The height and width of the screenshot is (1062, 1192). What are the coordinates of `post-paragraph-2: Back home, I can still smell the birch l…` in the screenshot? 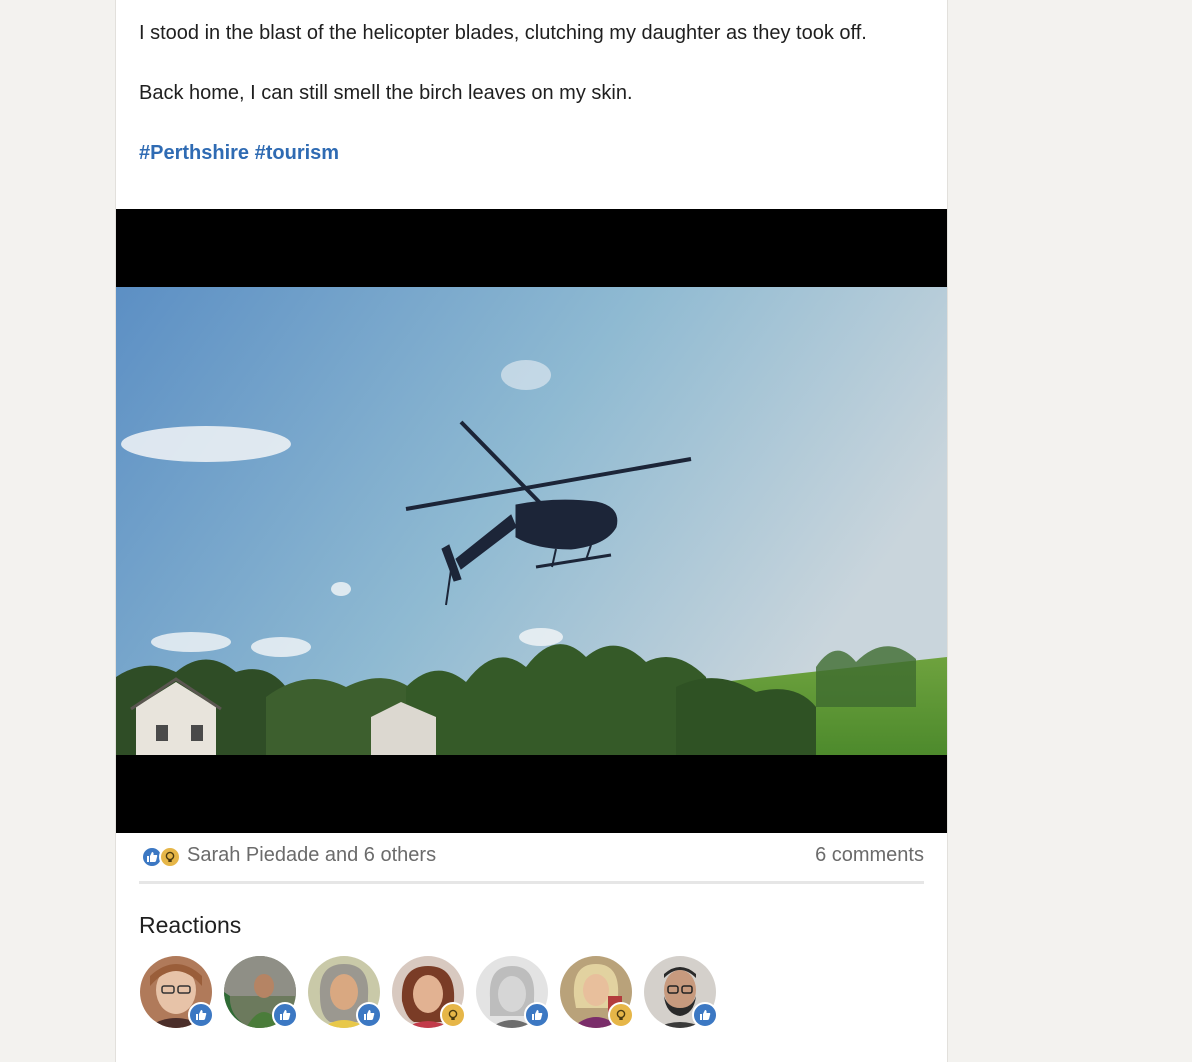 It's located at (386, 93).